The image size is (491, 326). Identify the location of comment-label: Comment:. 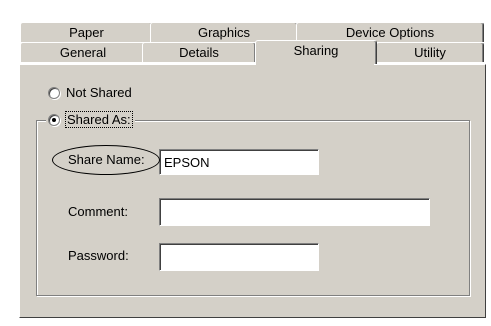
(98, 211).